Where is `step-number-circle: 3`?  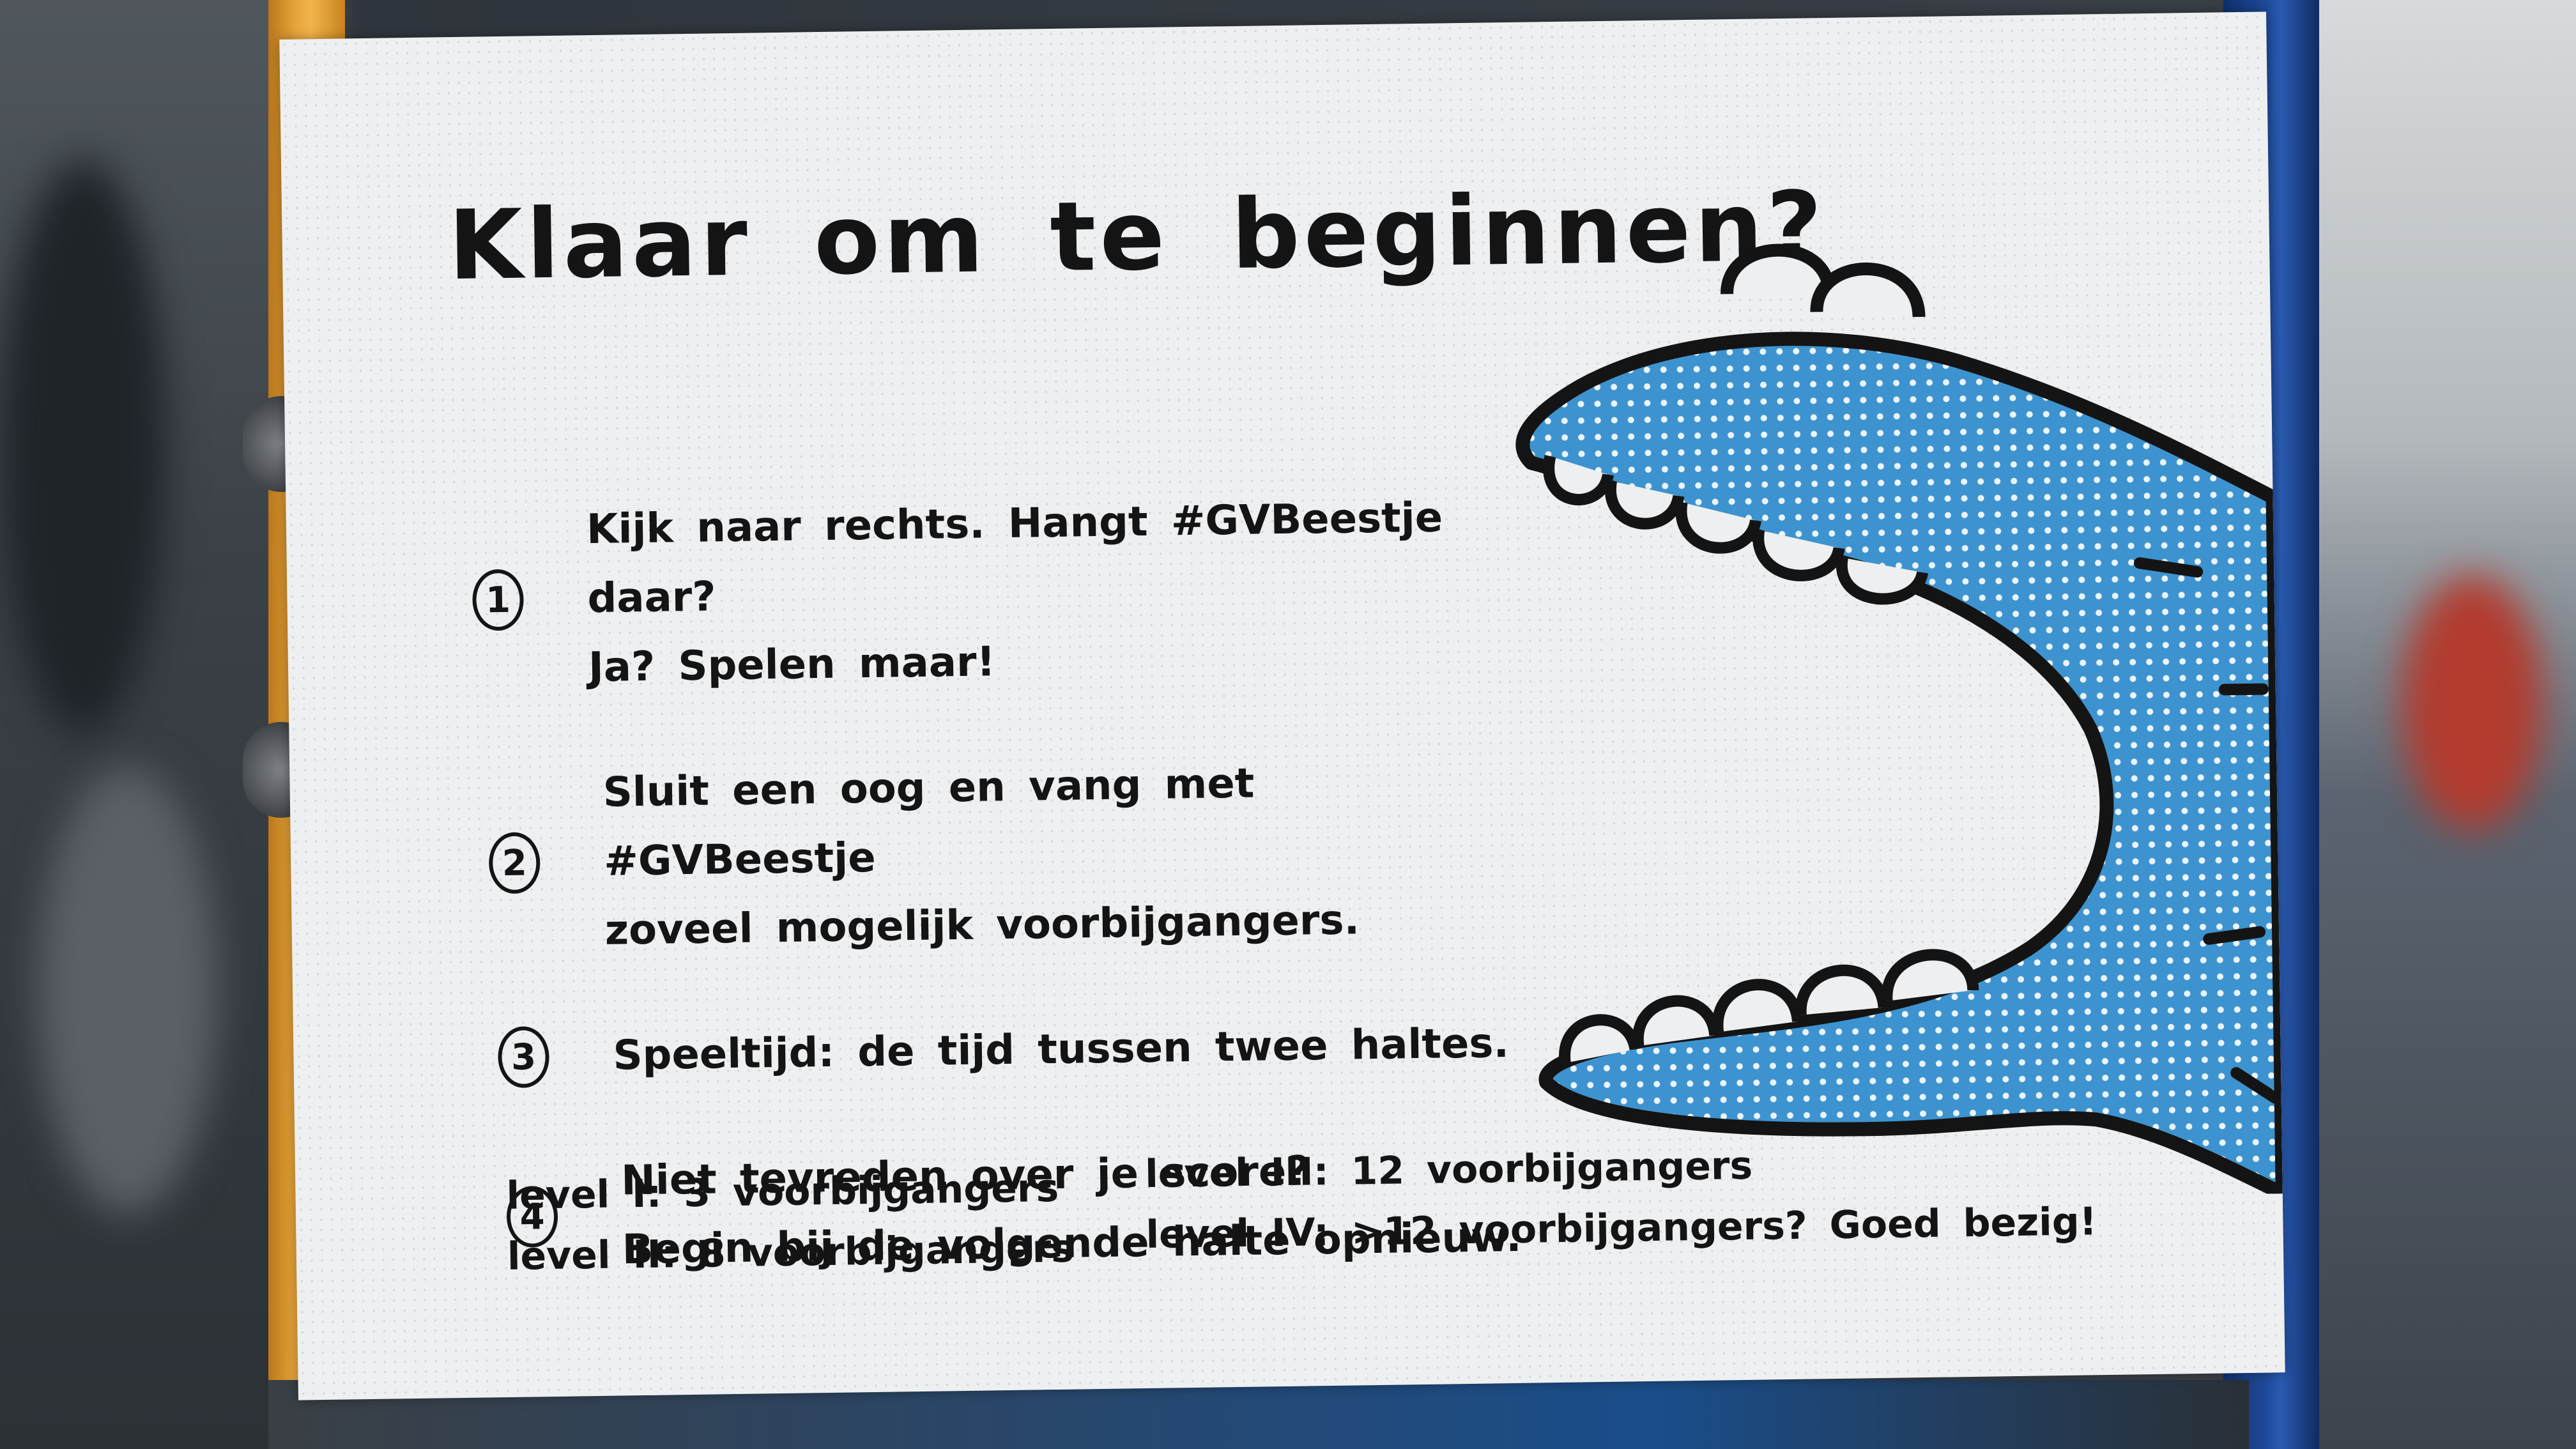
step-number-circle: 3 is located at coordinates (523, 1057).